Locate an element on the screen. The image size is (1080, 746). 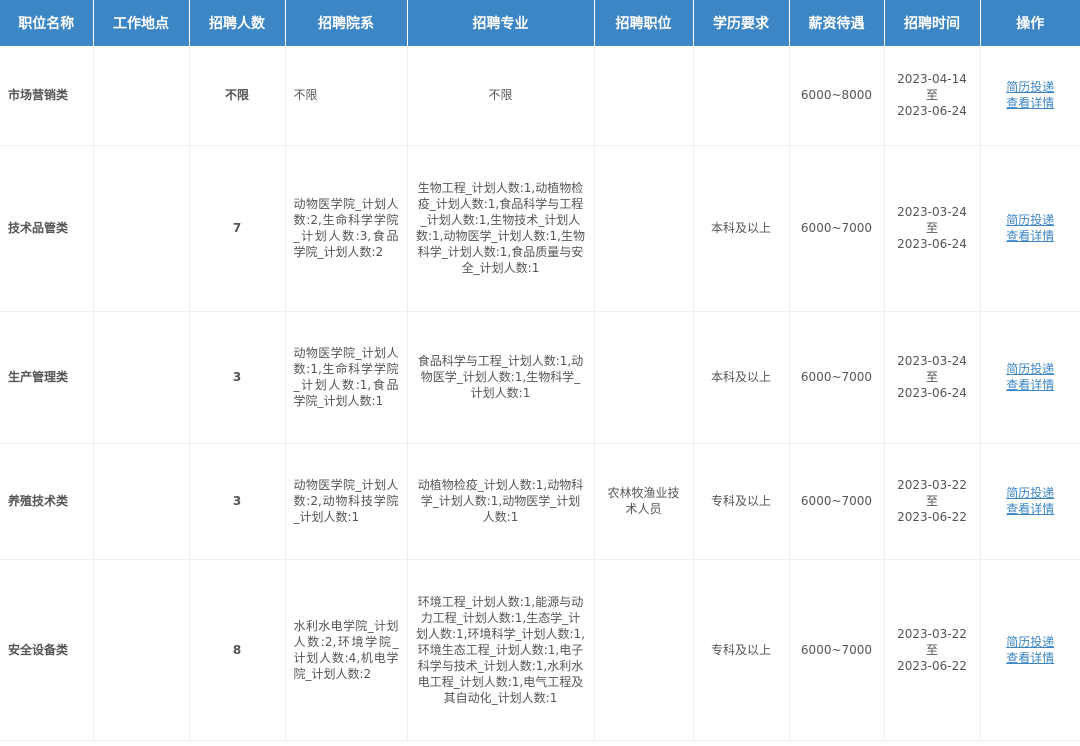
cell-salary: 6000~8000 is located at coordinates (837, 96).